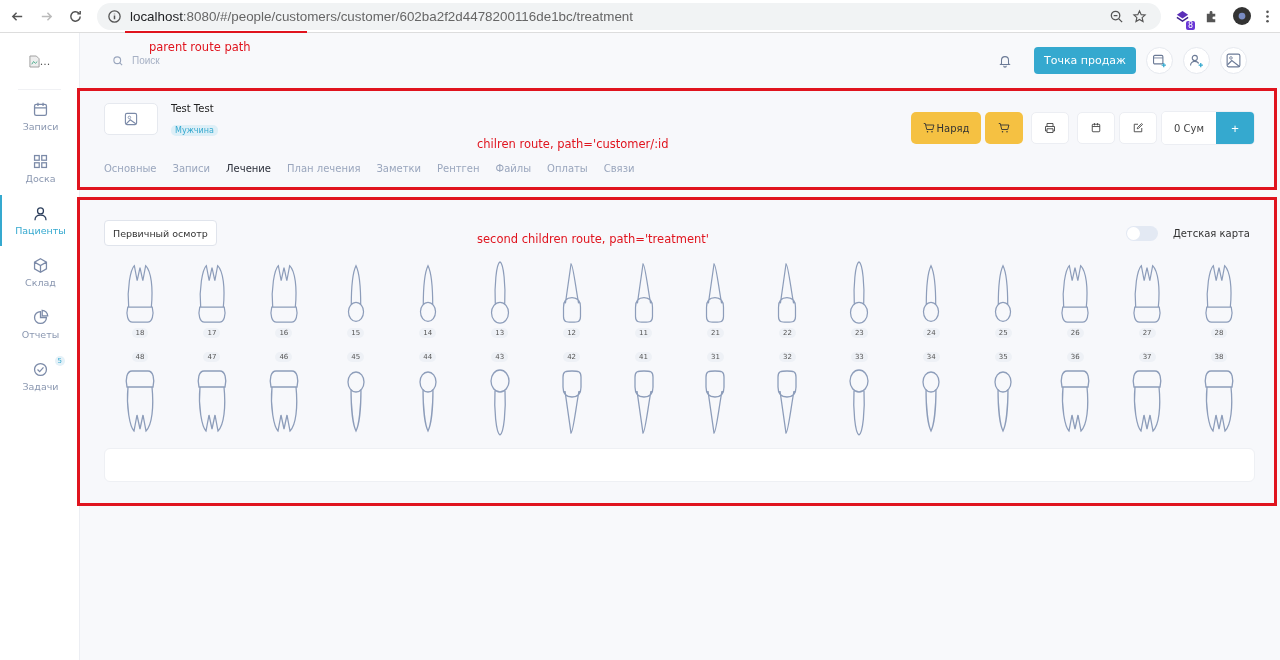  What do you see at coordinates (513, 168) in the screenshot?
I see `tab: Файлы` at bounding box center [513, 168].